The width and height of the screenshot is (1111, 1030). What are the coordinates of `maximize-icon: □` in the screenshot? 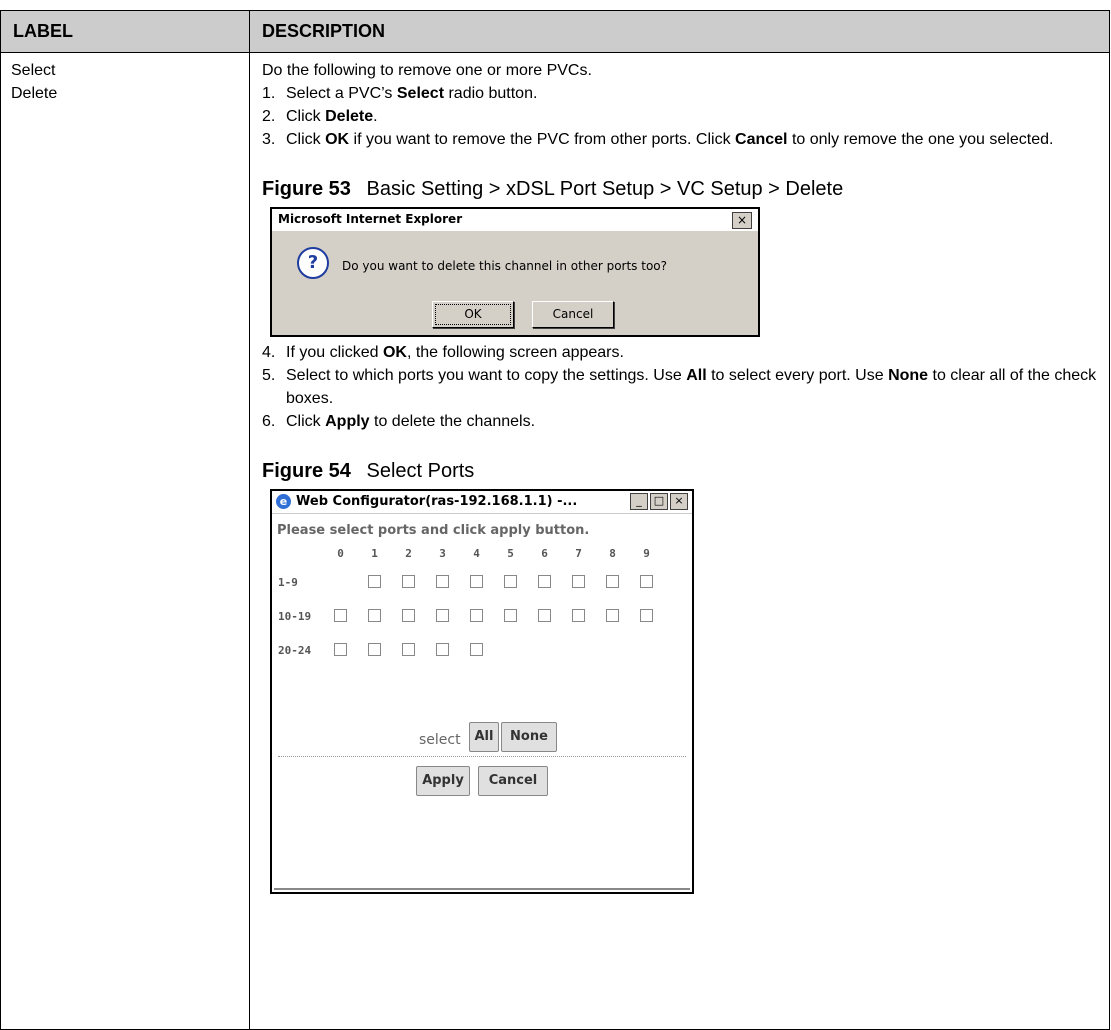 It's located at (659, 501).